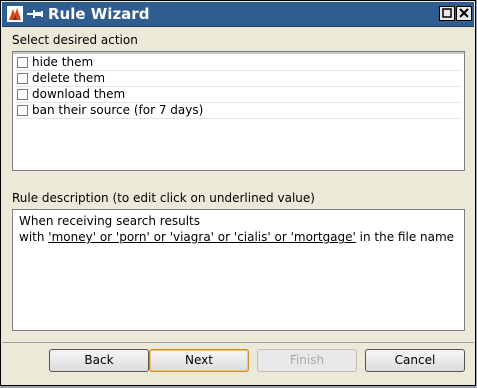  Describe the element at coordinates (75, 40) in the screenshot. I see `actions-heading: Select desired action` at that location.